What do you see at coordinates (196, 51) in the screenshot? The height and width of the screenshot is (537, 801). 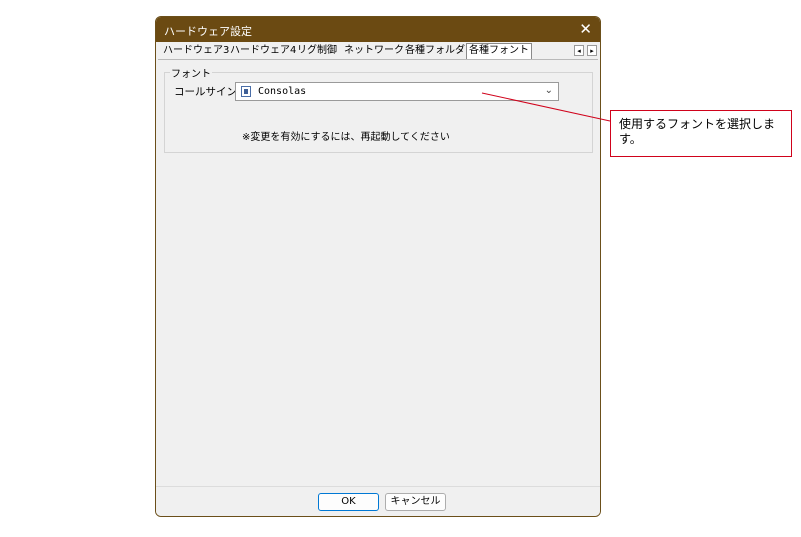 I see `tab-hardware3: ハードウェア3` at bounding box center [196, 51].